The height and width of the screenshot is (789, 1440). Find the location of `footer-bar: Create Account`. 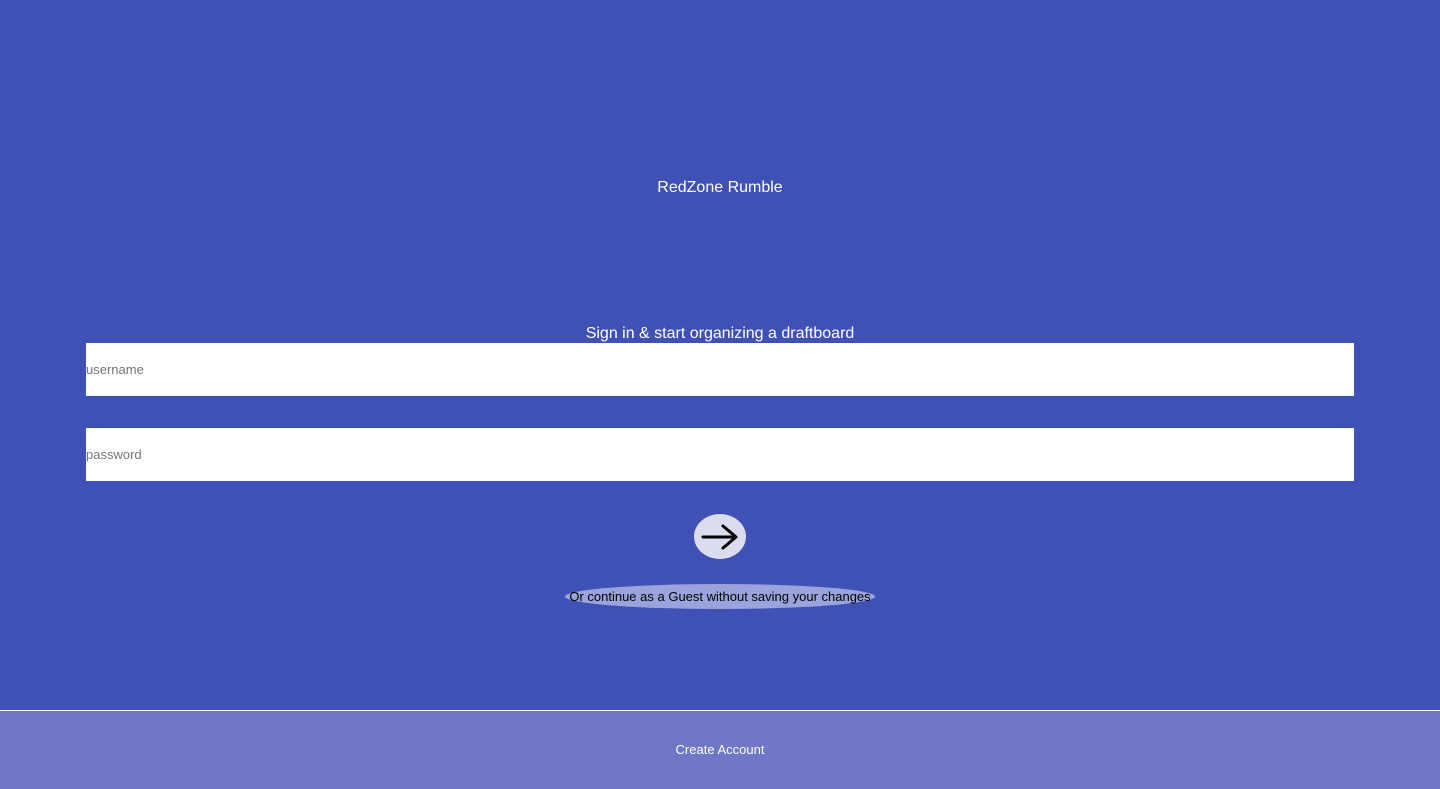

footer-bar: Create Account is located at coordinates (720, 749).